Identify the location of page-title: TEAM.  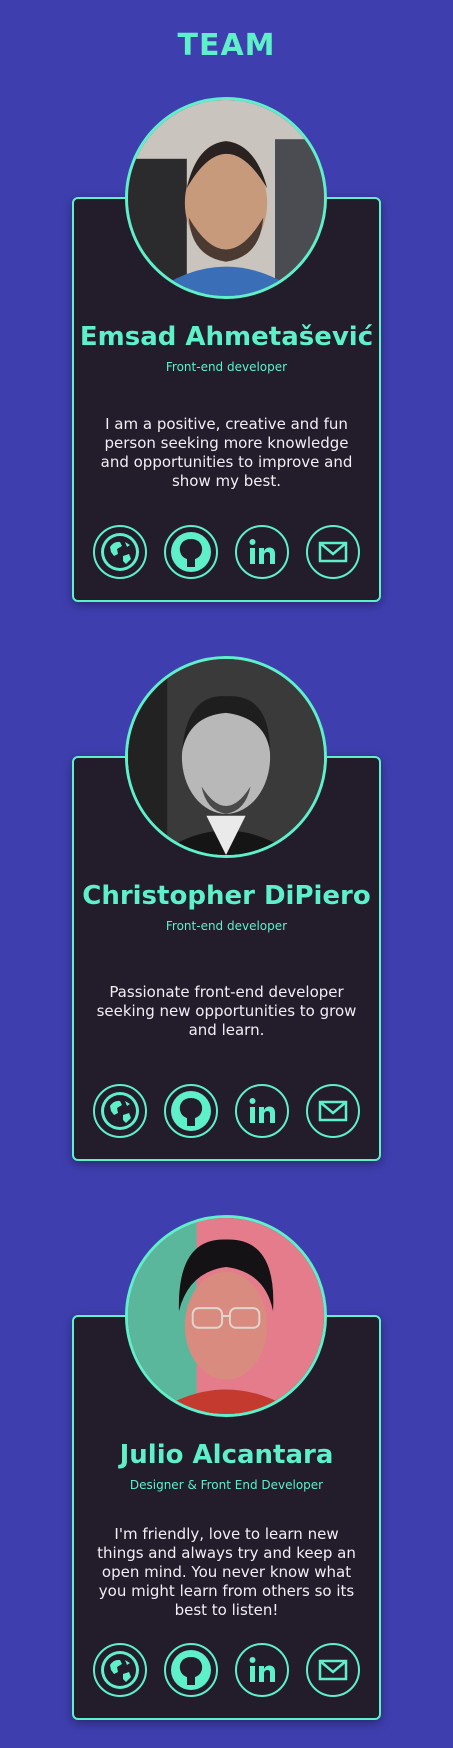
(226, 45).